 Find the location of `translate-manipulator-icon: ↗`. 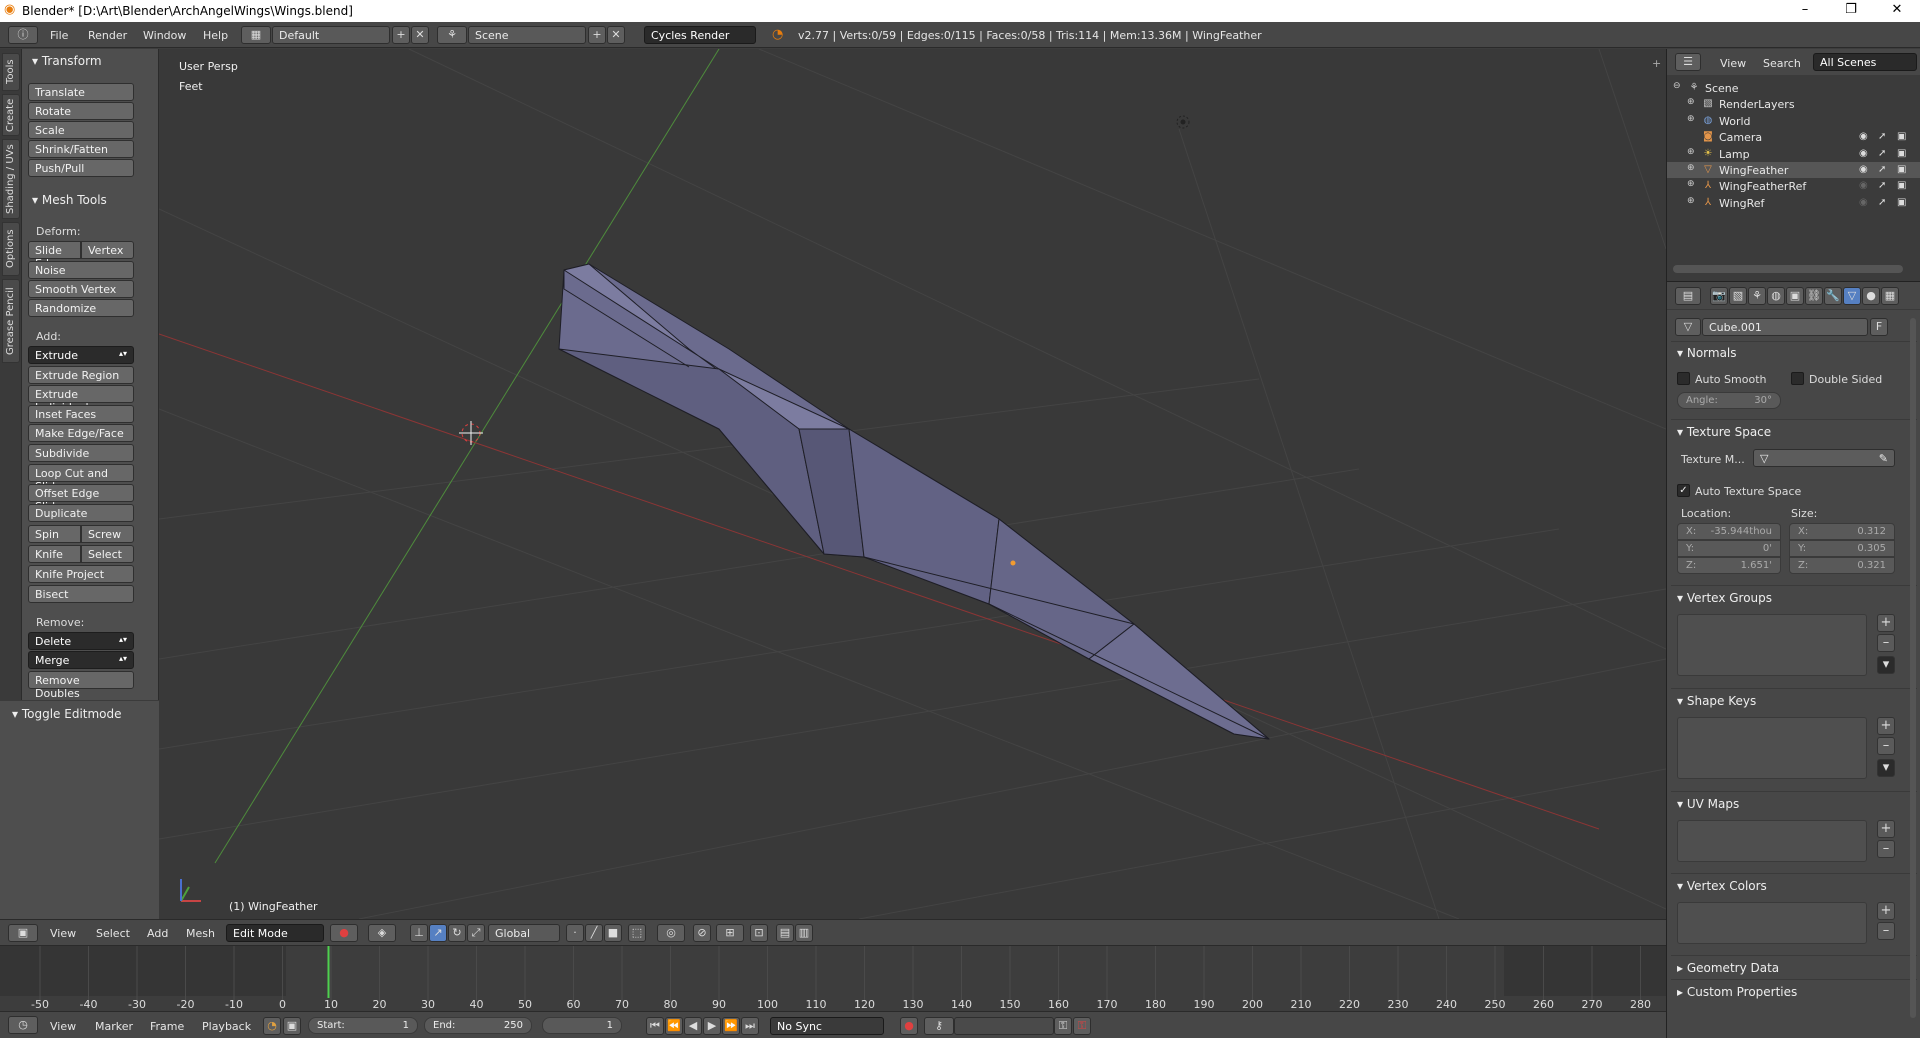

translate-manipulator-icon: ↗ is located at coordinates (438, 933).